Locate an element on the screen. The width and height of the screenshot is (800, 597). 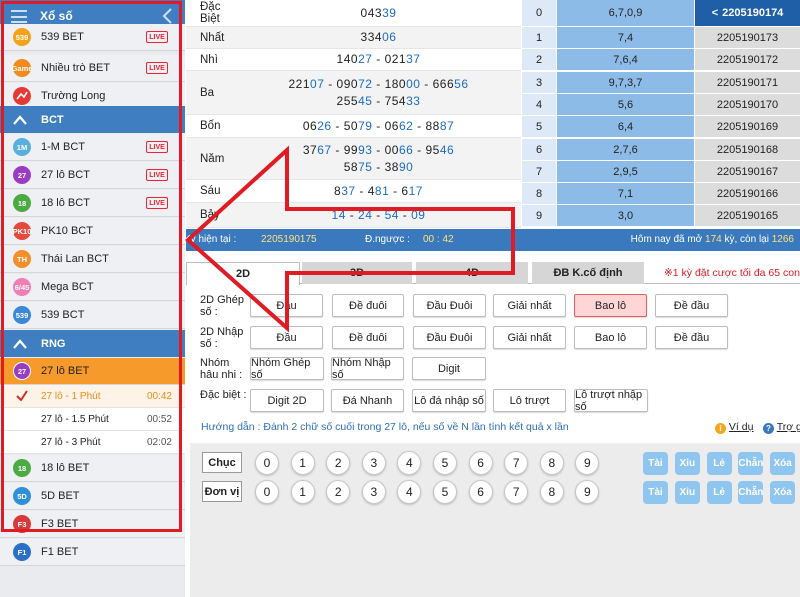
game-badge-icon: 27 is located at coordinates (22, 371).